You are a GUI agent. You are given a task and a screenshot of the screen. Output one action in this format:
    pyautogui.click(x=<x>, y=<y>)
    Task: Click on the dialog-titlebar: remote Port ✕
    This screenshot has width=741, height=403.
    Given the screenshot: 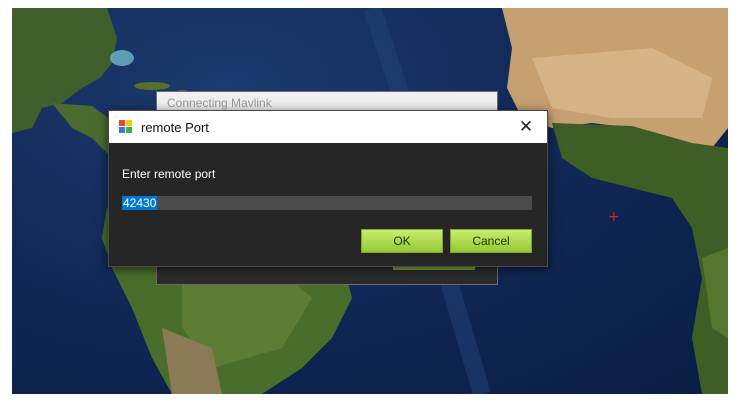 What is the action you would take?
    pyautogui.click(x=328, y=127)
    